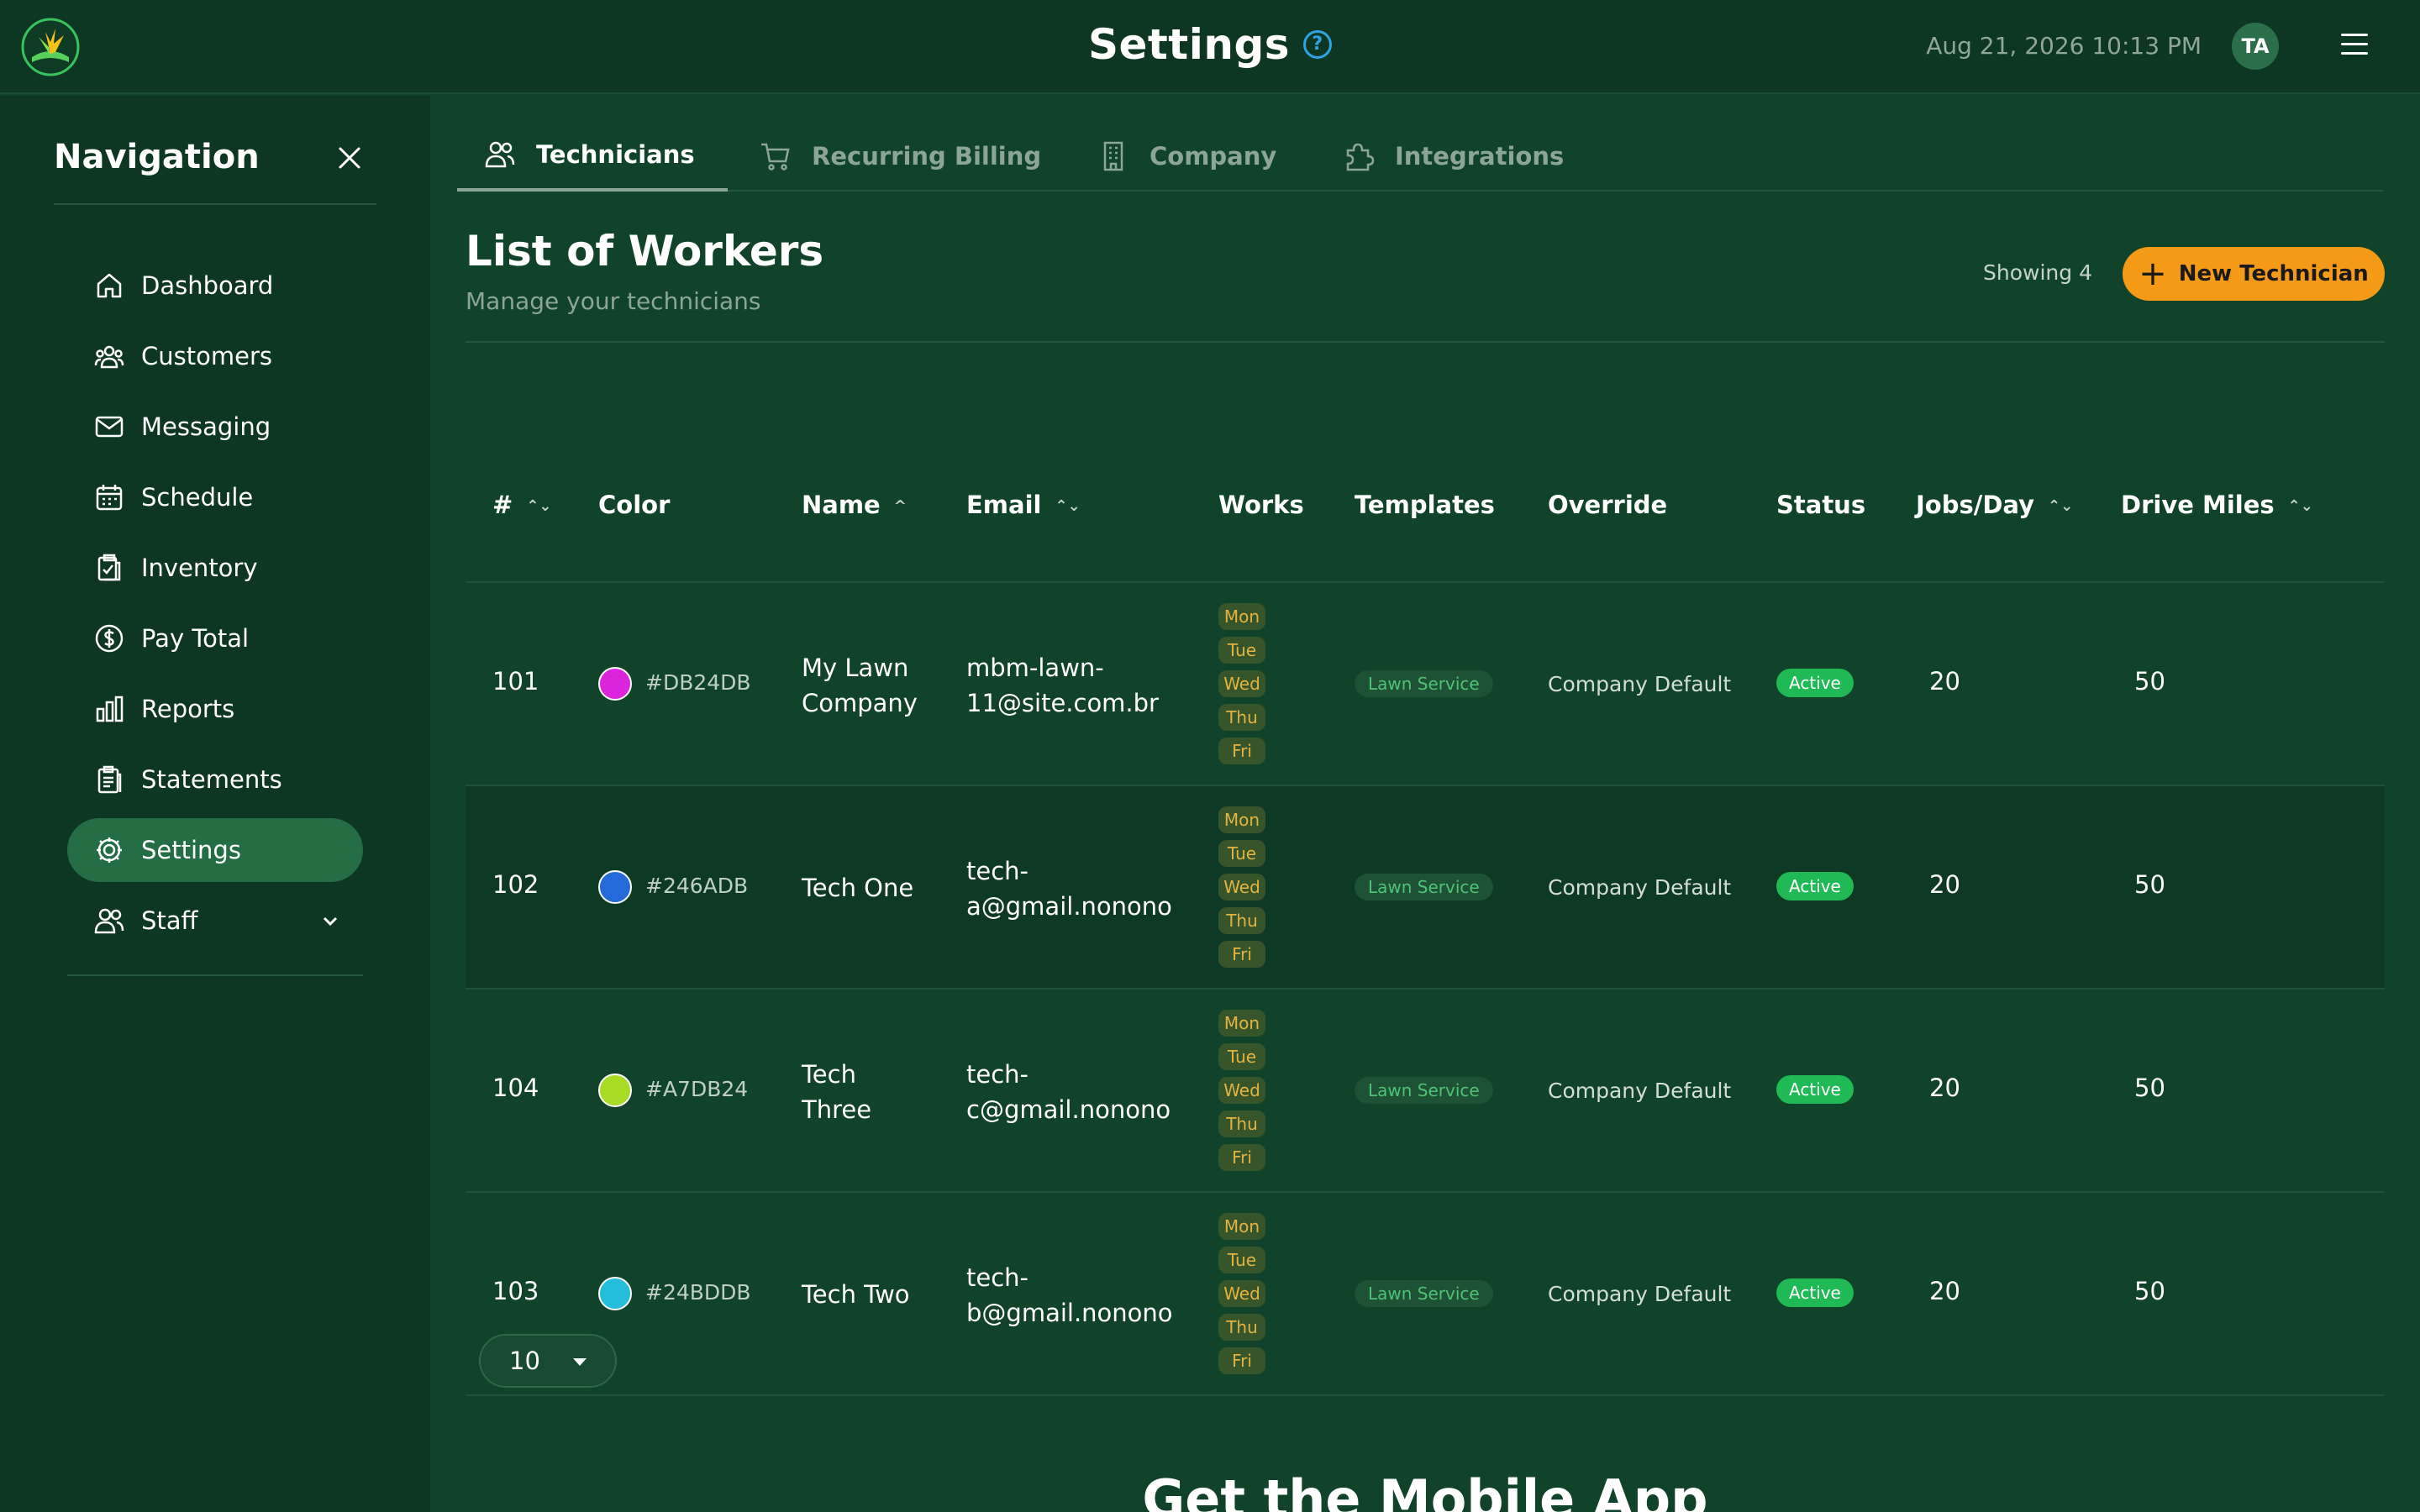 This screenshot has width=2420, height=1512. I want to click on caret-down-icon, so click(580, 1362).